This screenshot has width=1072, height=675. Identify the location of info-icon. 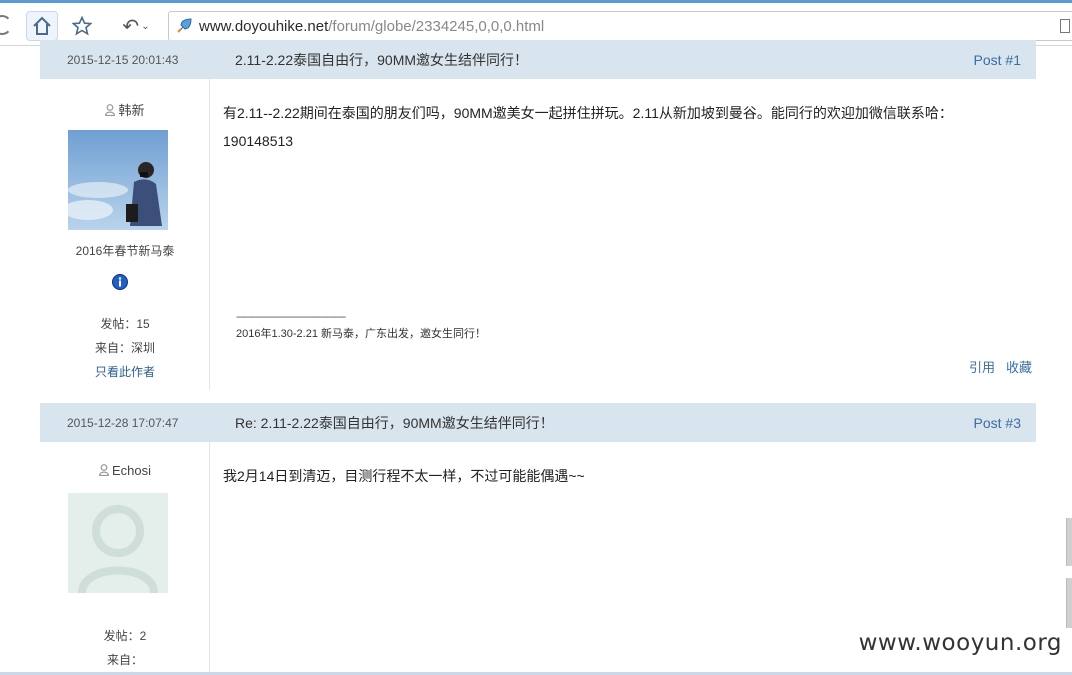
(120, 282).